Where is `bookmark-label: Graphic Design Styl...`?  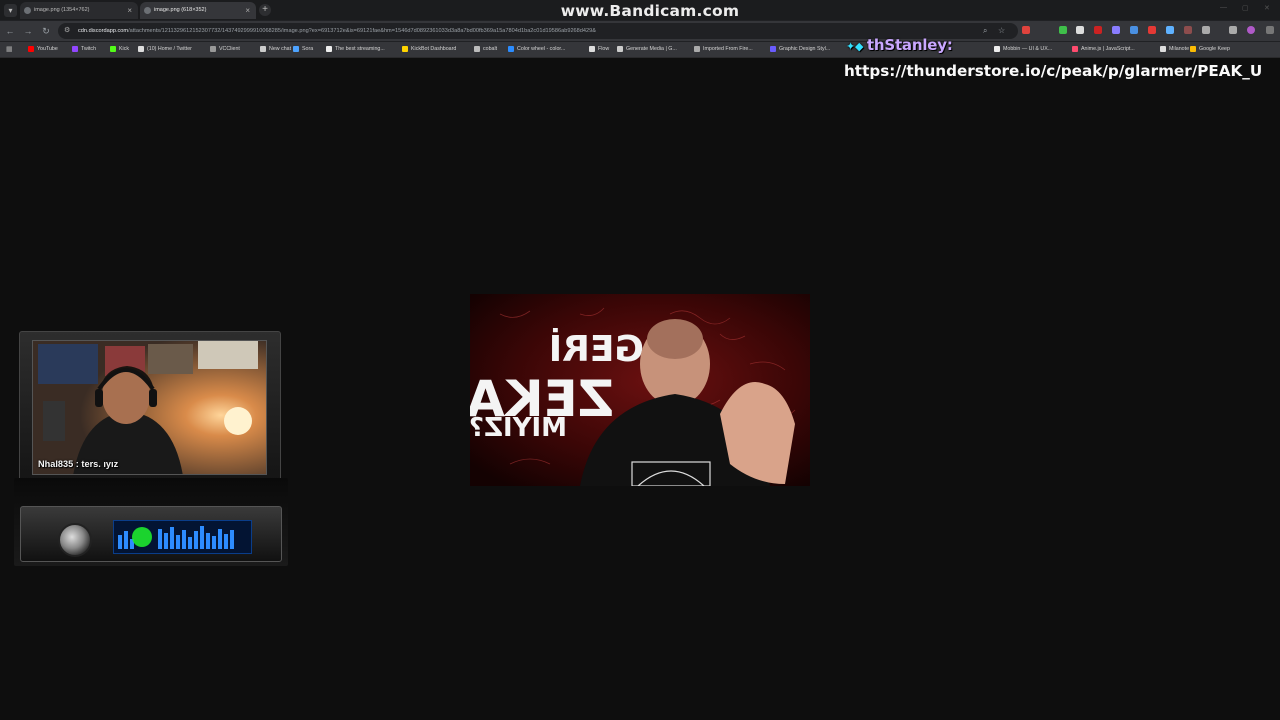
bookmark-label: Graphic Design Styl... is located at coordinates (805, 49).